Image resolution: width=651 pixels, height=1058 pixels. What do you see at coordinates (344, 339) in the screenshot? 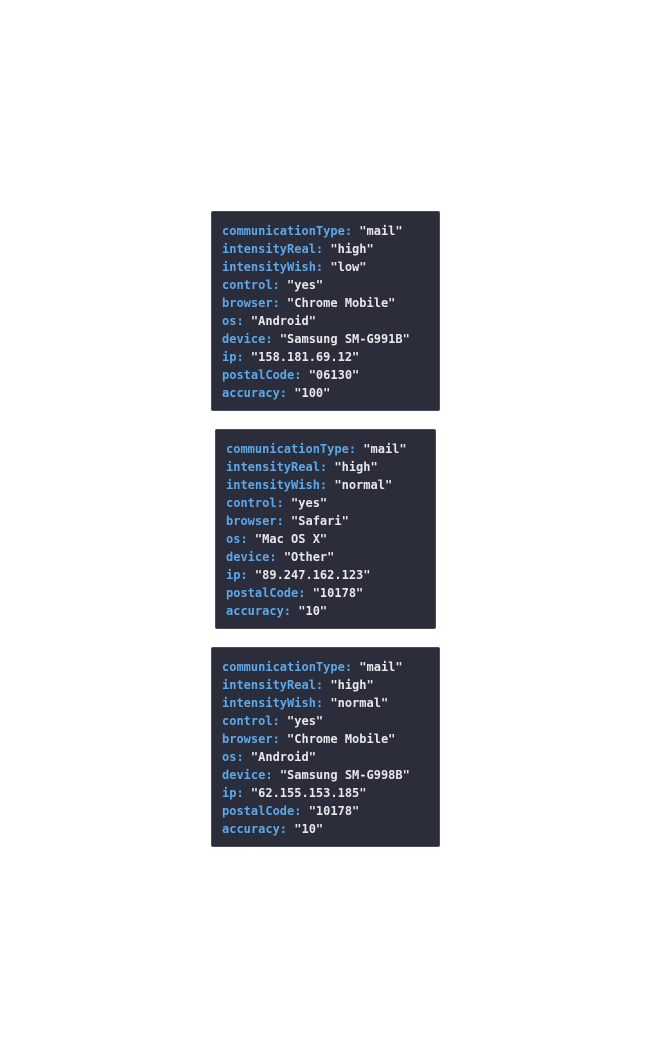
I see `field-value: "Samsung SM-G991B"` at bounding box center [344, 339].